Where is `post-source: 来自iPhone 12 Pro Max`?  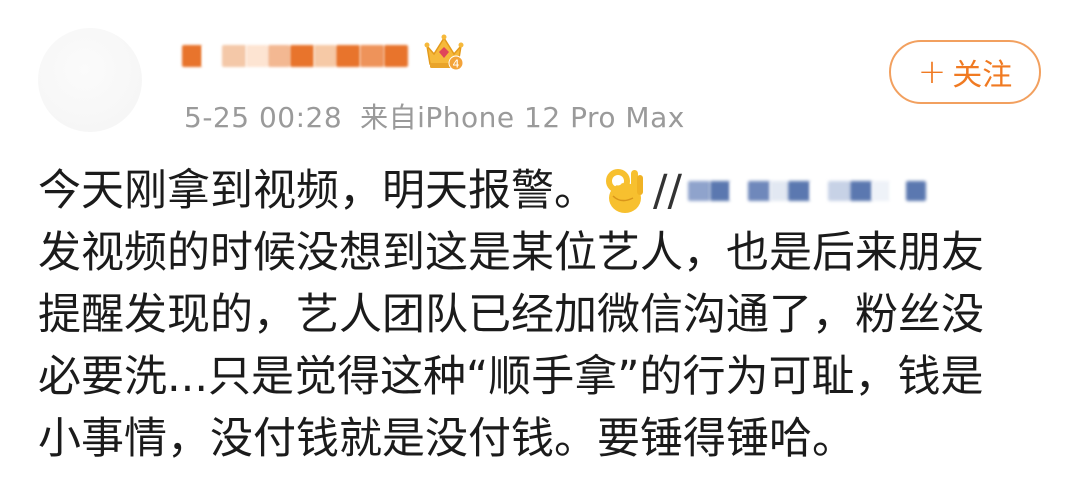 post-source: 来自iPhone 12 Pro Max is located at coordinates (522, 117).